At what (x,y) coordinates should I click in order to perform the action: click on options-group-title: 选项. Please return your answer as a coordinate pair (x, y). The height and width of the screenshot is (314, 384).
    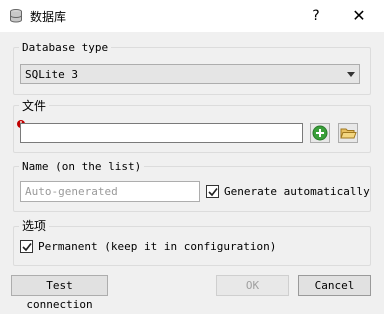
    Looking at the image, I should click on (34, 225).